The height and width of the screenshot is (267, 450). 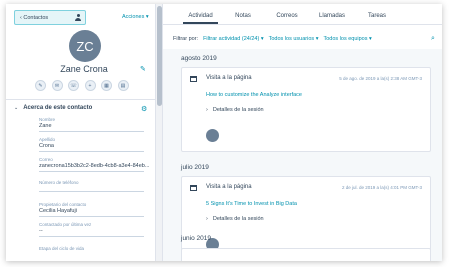 I want to click on field-last-contacted: Contactado por última vez --, so click(x=91, y=229).